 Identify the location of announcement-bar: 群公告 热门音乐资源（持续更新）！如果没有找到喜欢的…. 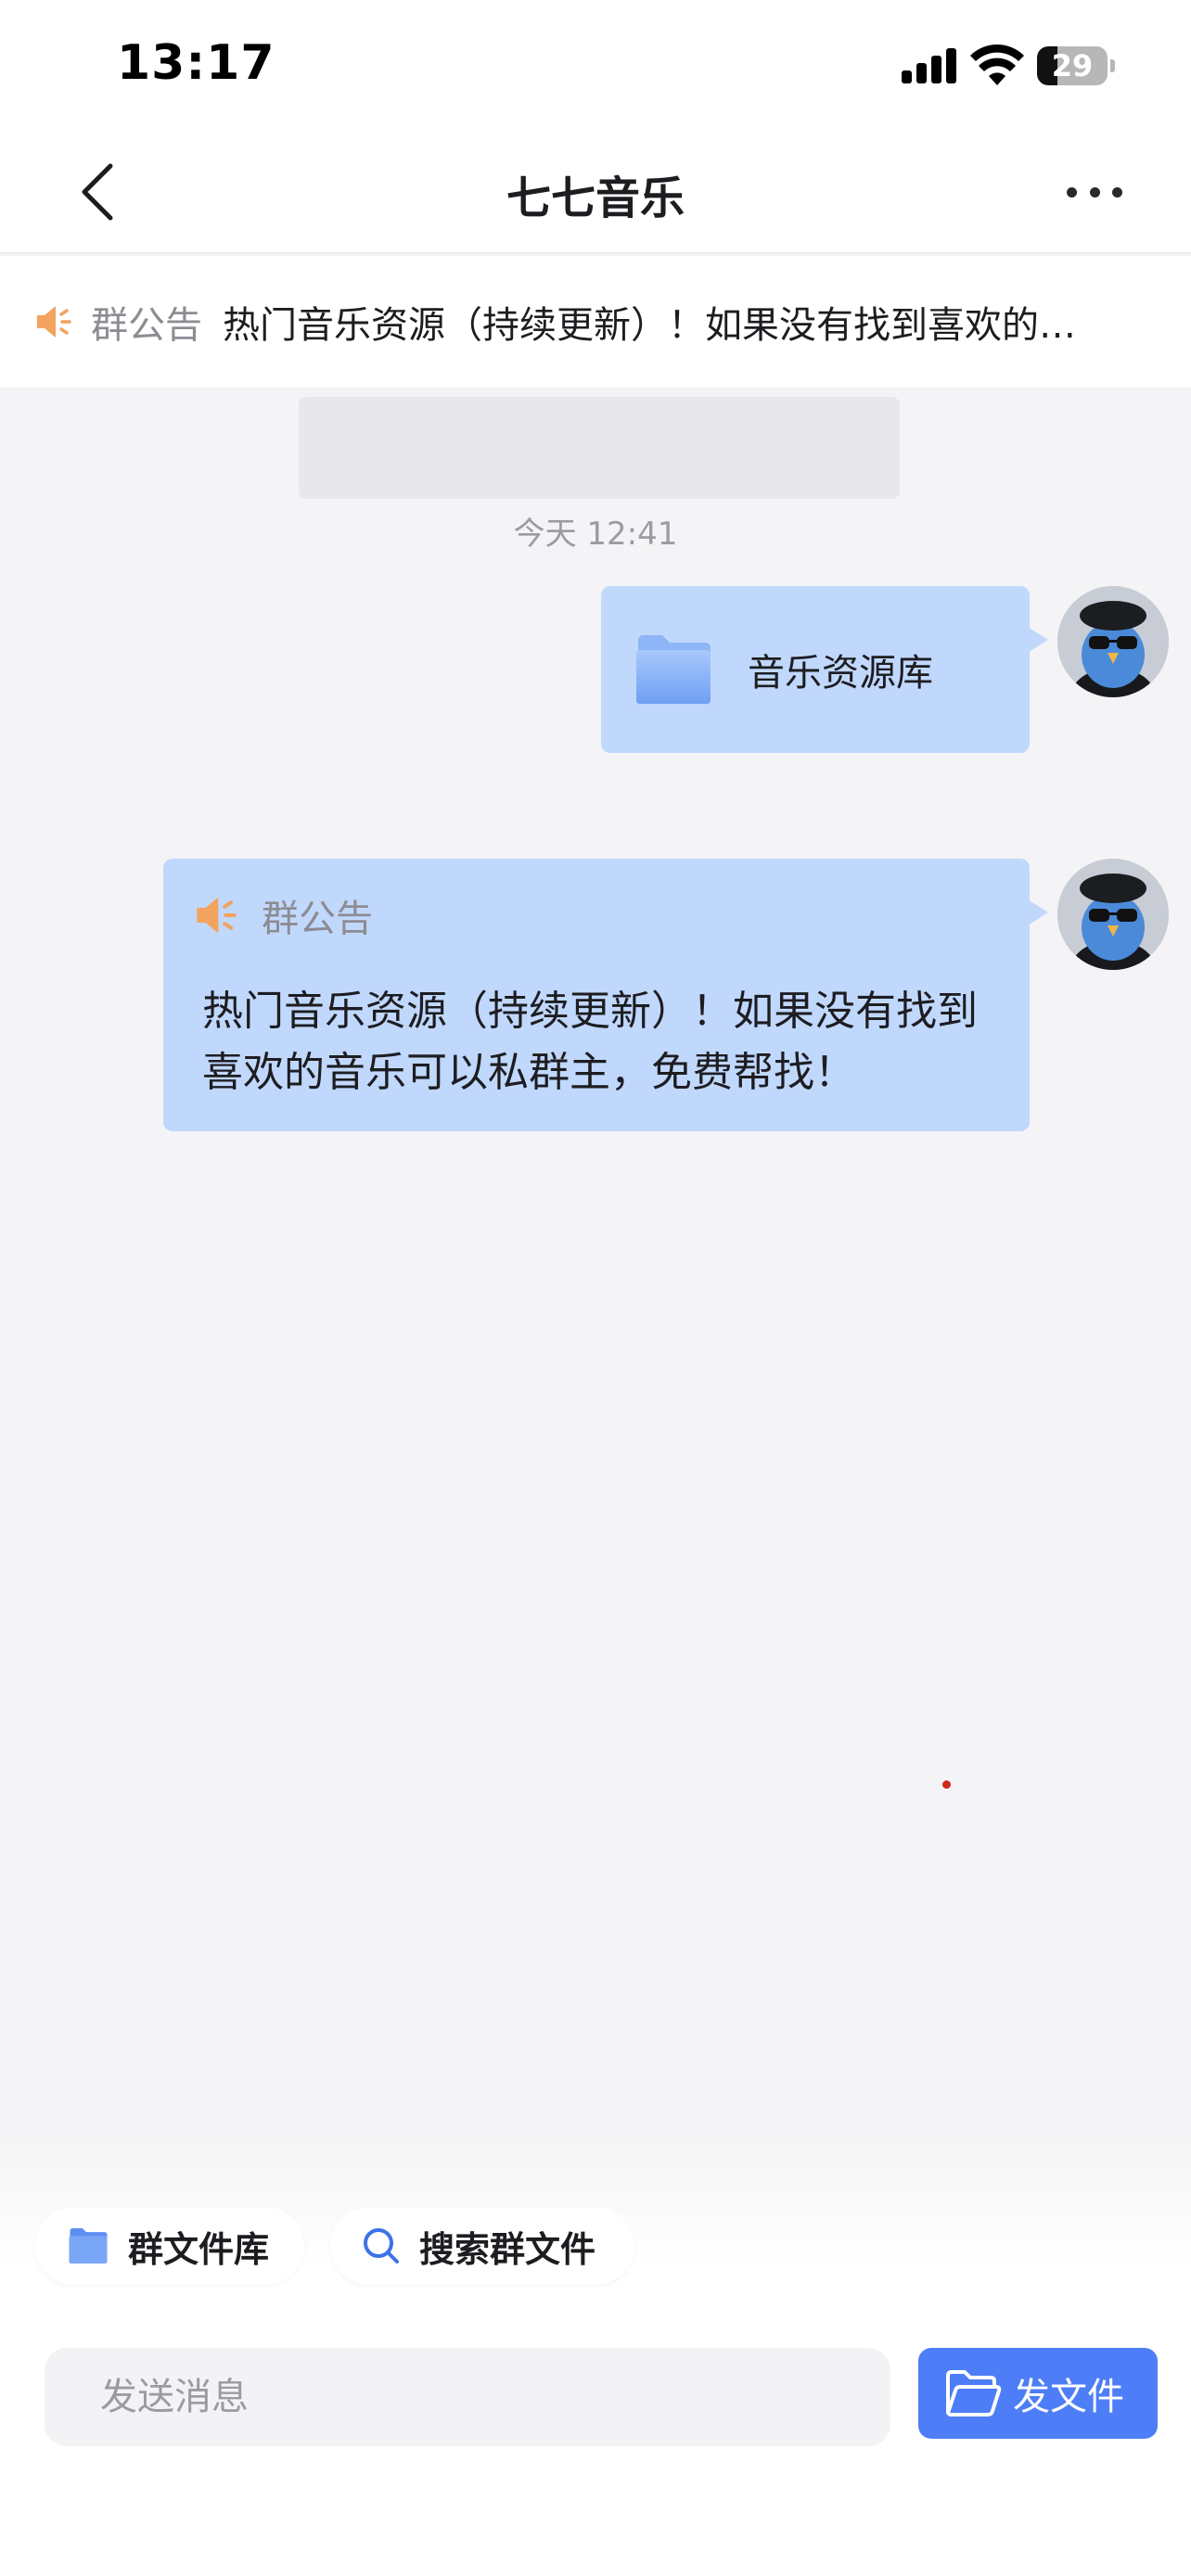
(595, 322).